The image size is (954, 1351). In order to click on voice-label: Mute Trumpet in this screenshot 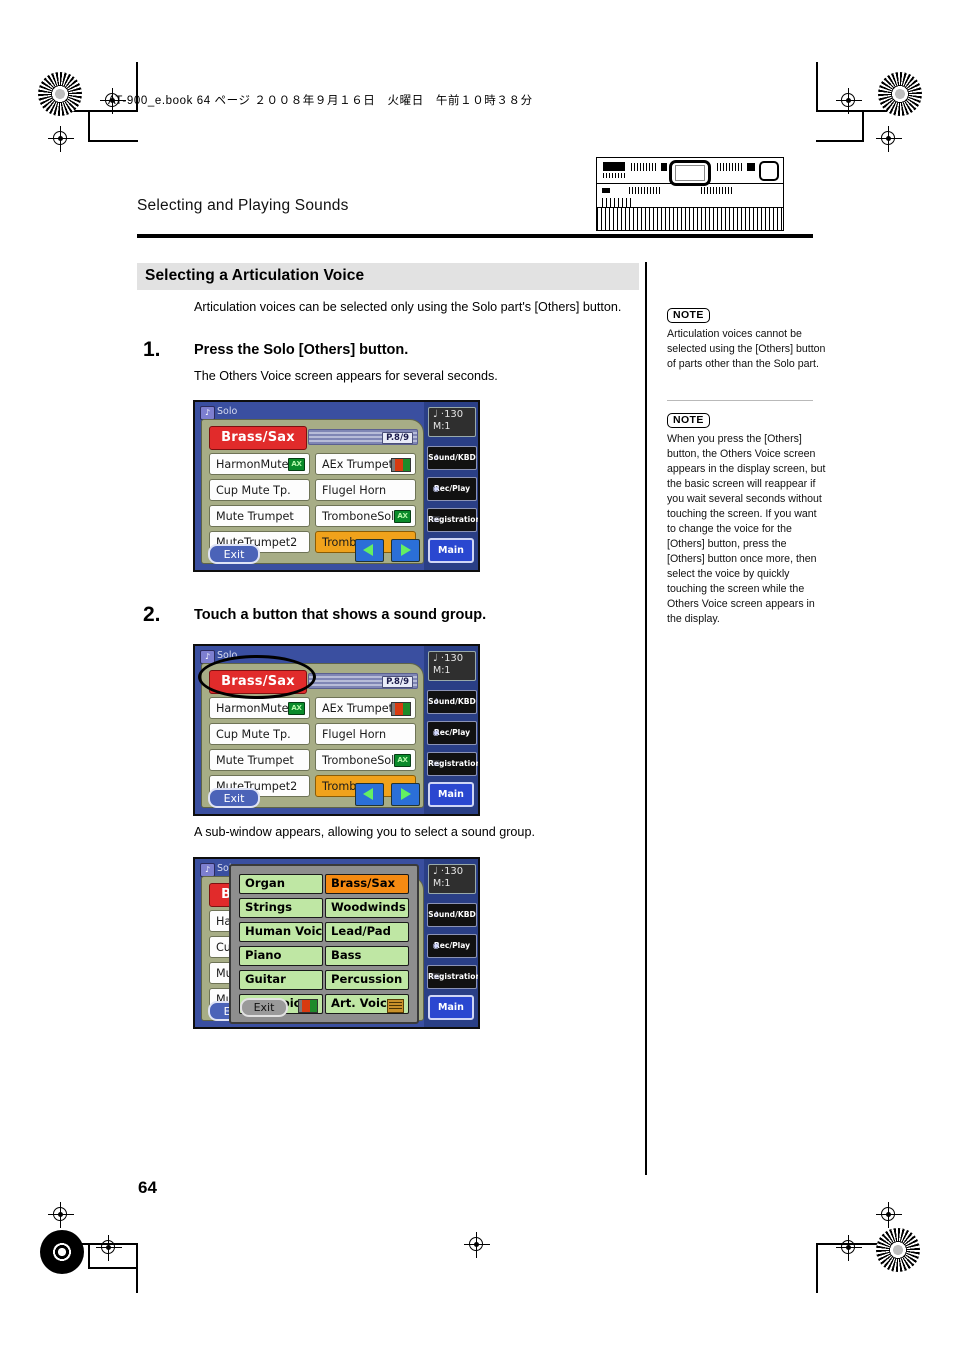, I will do `click(255, 760)`.